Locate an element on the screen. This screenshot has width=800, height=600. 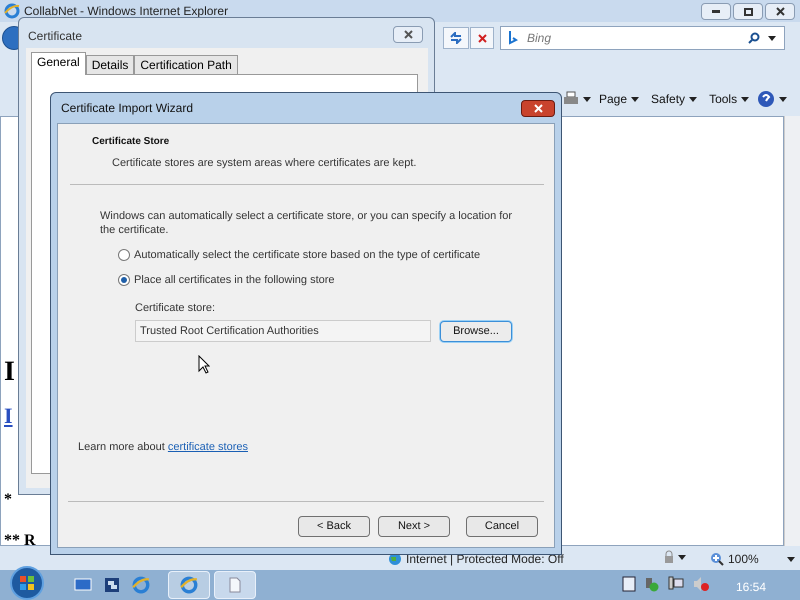
volume-muted-icon is located at coordinates (701, 584).